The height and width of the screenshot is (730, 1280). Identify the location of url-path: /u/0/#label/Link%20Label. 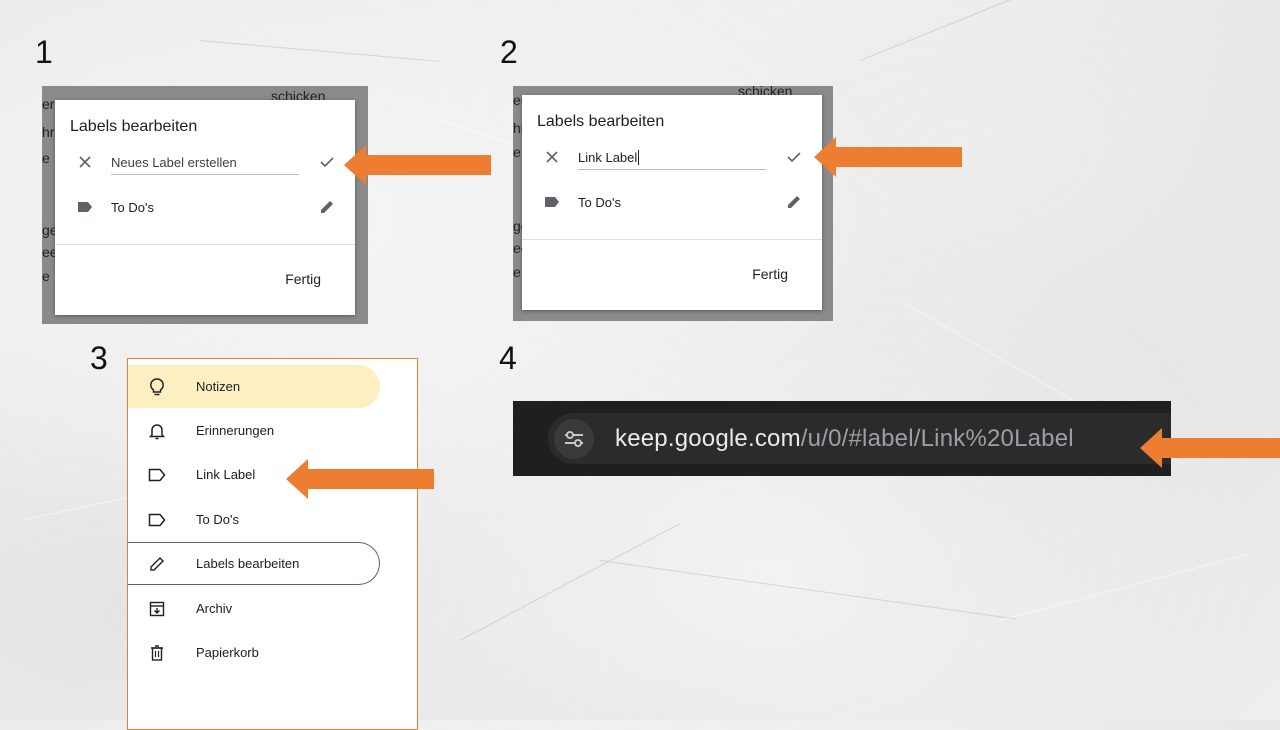
(937, 438).